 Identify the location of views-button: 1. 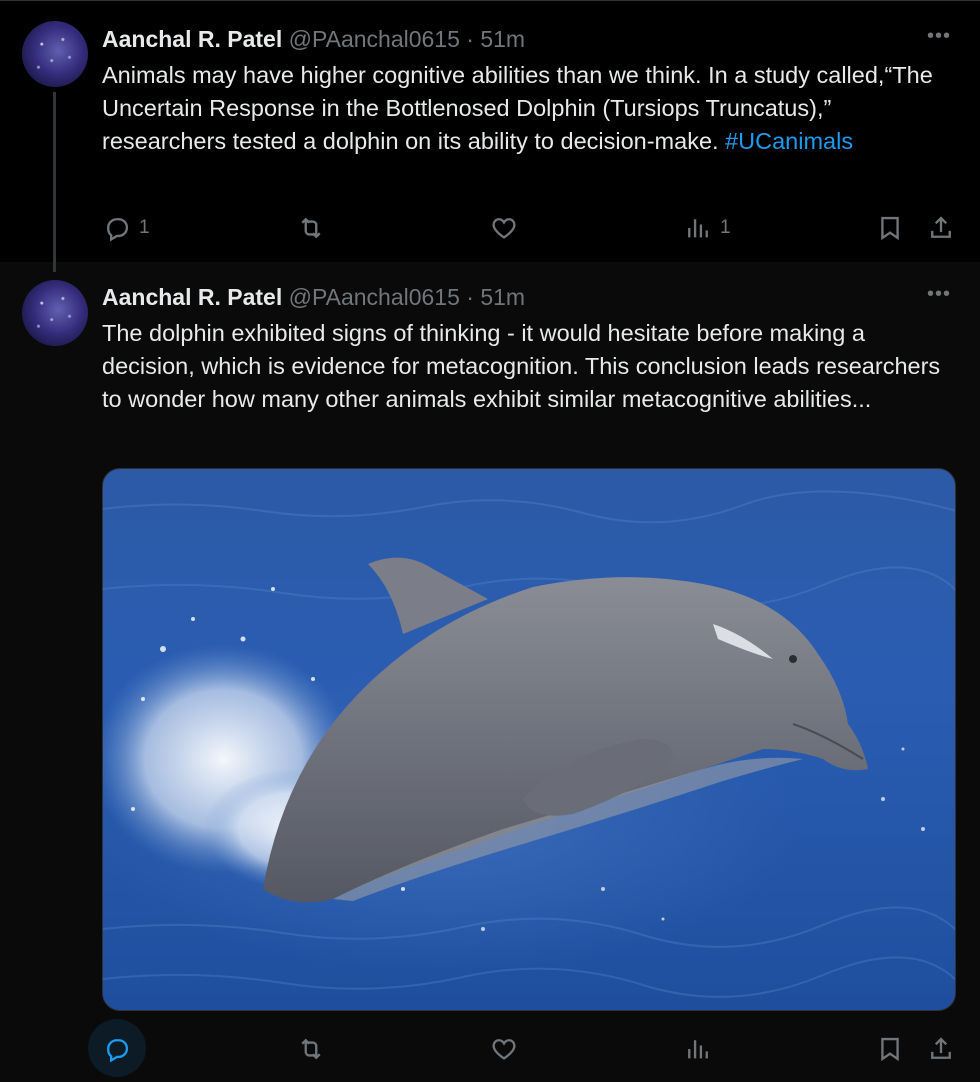
(707, 228).